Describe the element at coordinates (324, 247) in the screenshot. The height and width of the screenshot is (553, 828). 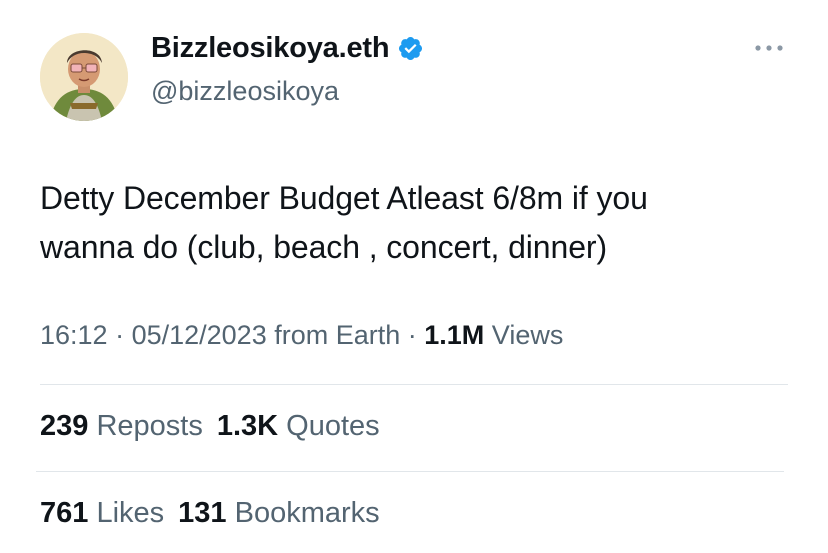
I see `tweet-text-line: wanna do (club, beach , concert, dinner)` at that location.